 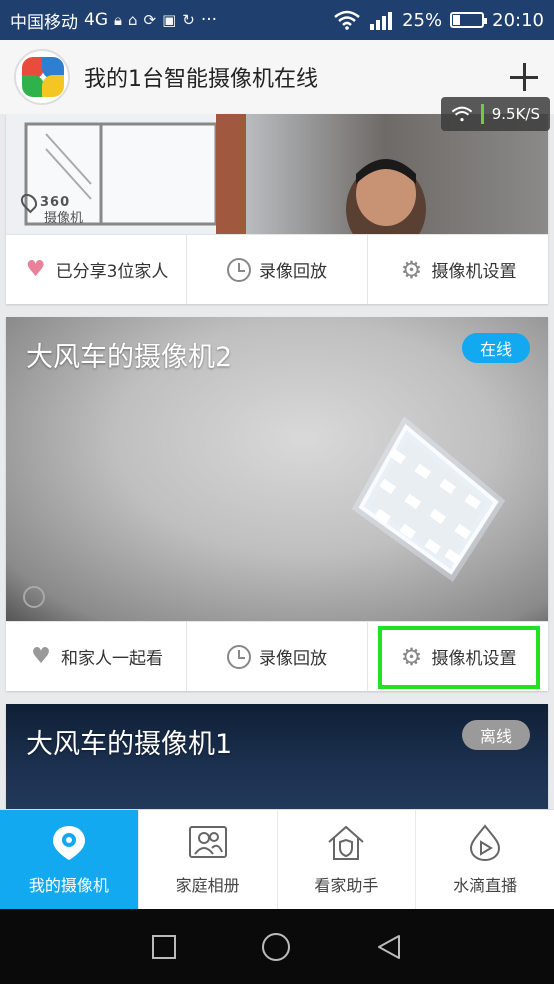 I want to click on status-left: 中国移动 4G 🔒︎ ⌂ ⟳ ▣ ↻ ···, so click(x=113, y=20).